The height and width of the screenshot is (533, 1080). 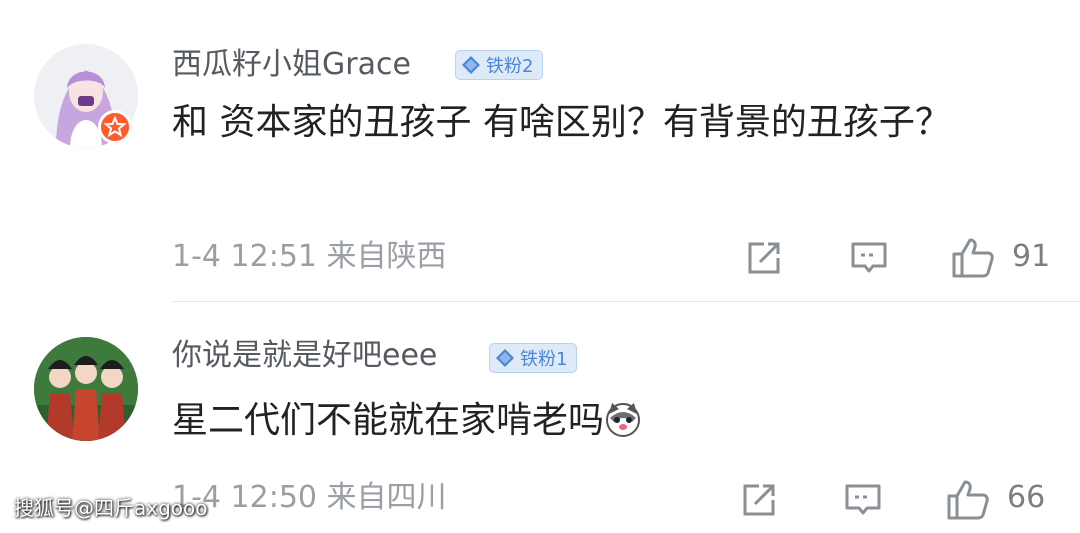 I want to click on avatar, so click(x=86, y=389).